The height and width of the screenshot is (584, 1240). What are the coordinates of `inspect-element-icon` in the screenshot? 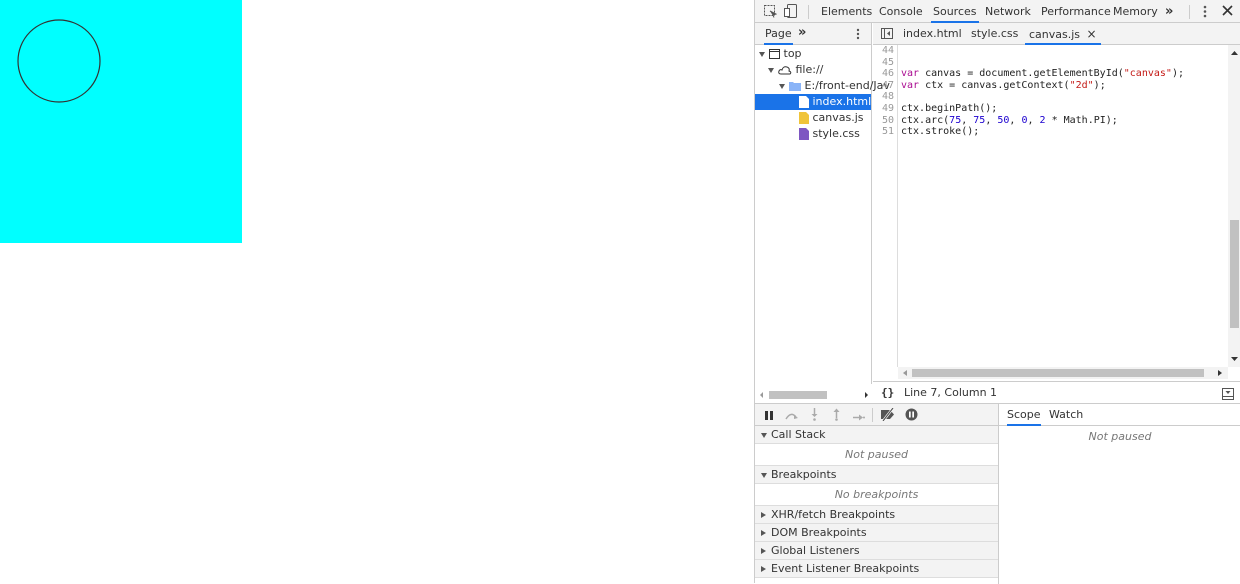 It's located at (771, 13).